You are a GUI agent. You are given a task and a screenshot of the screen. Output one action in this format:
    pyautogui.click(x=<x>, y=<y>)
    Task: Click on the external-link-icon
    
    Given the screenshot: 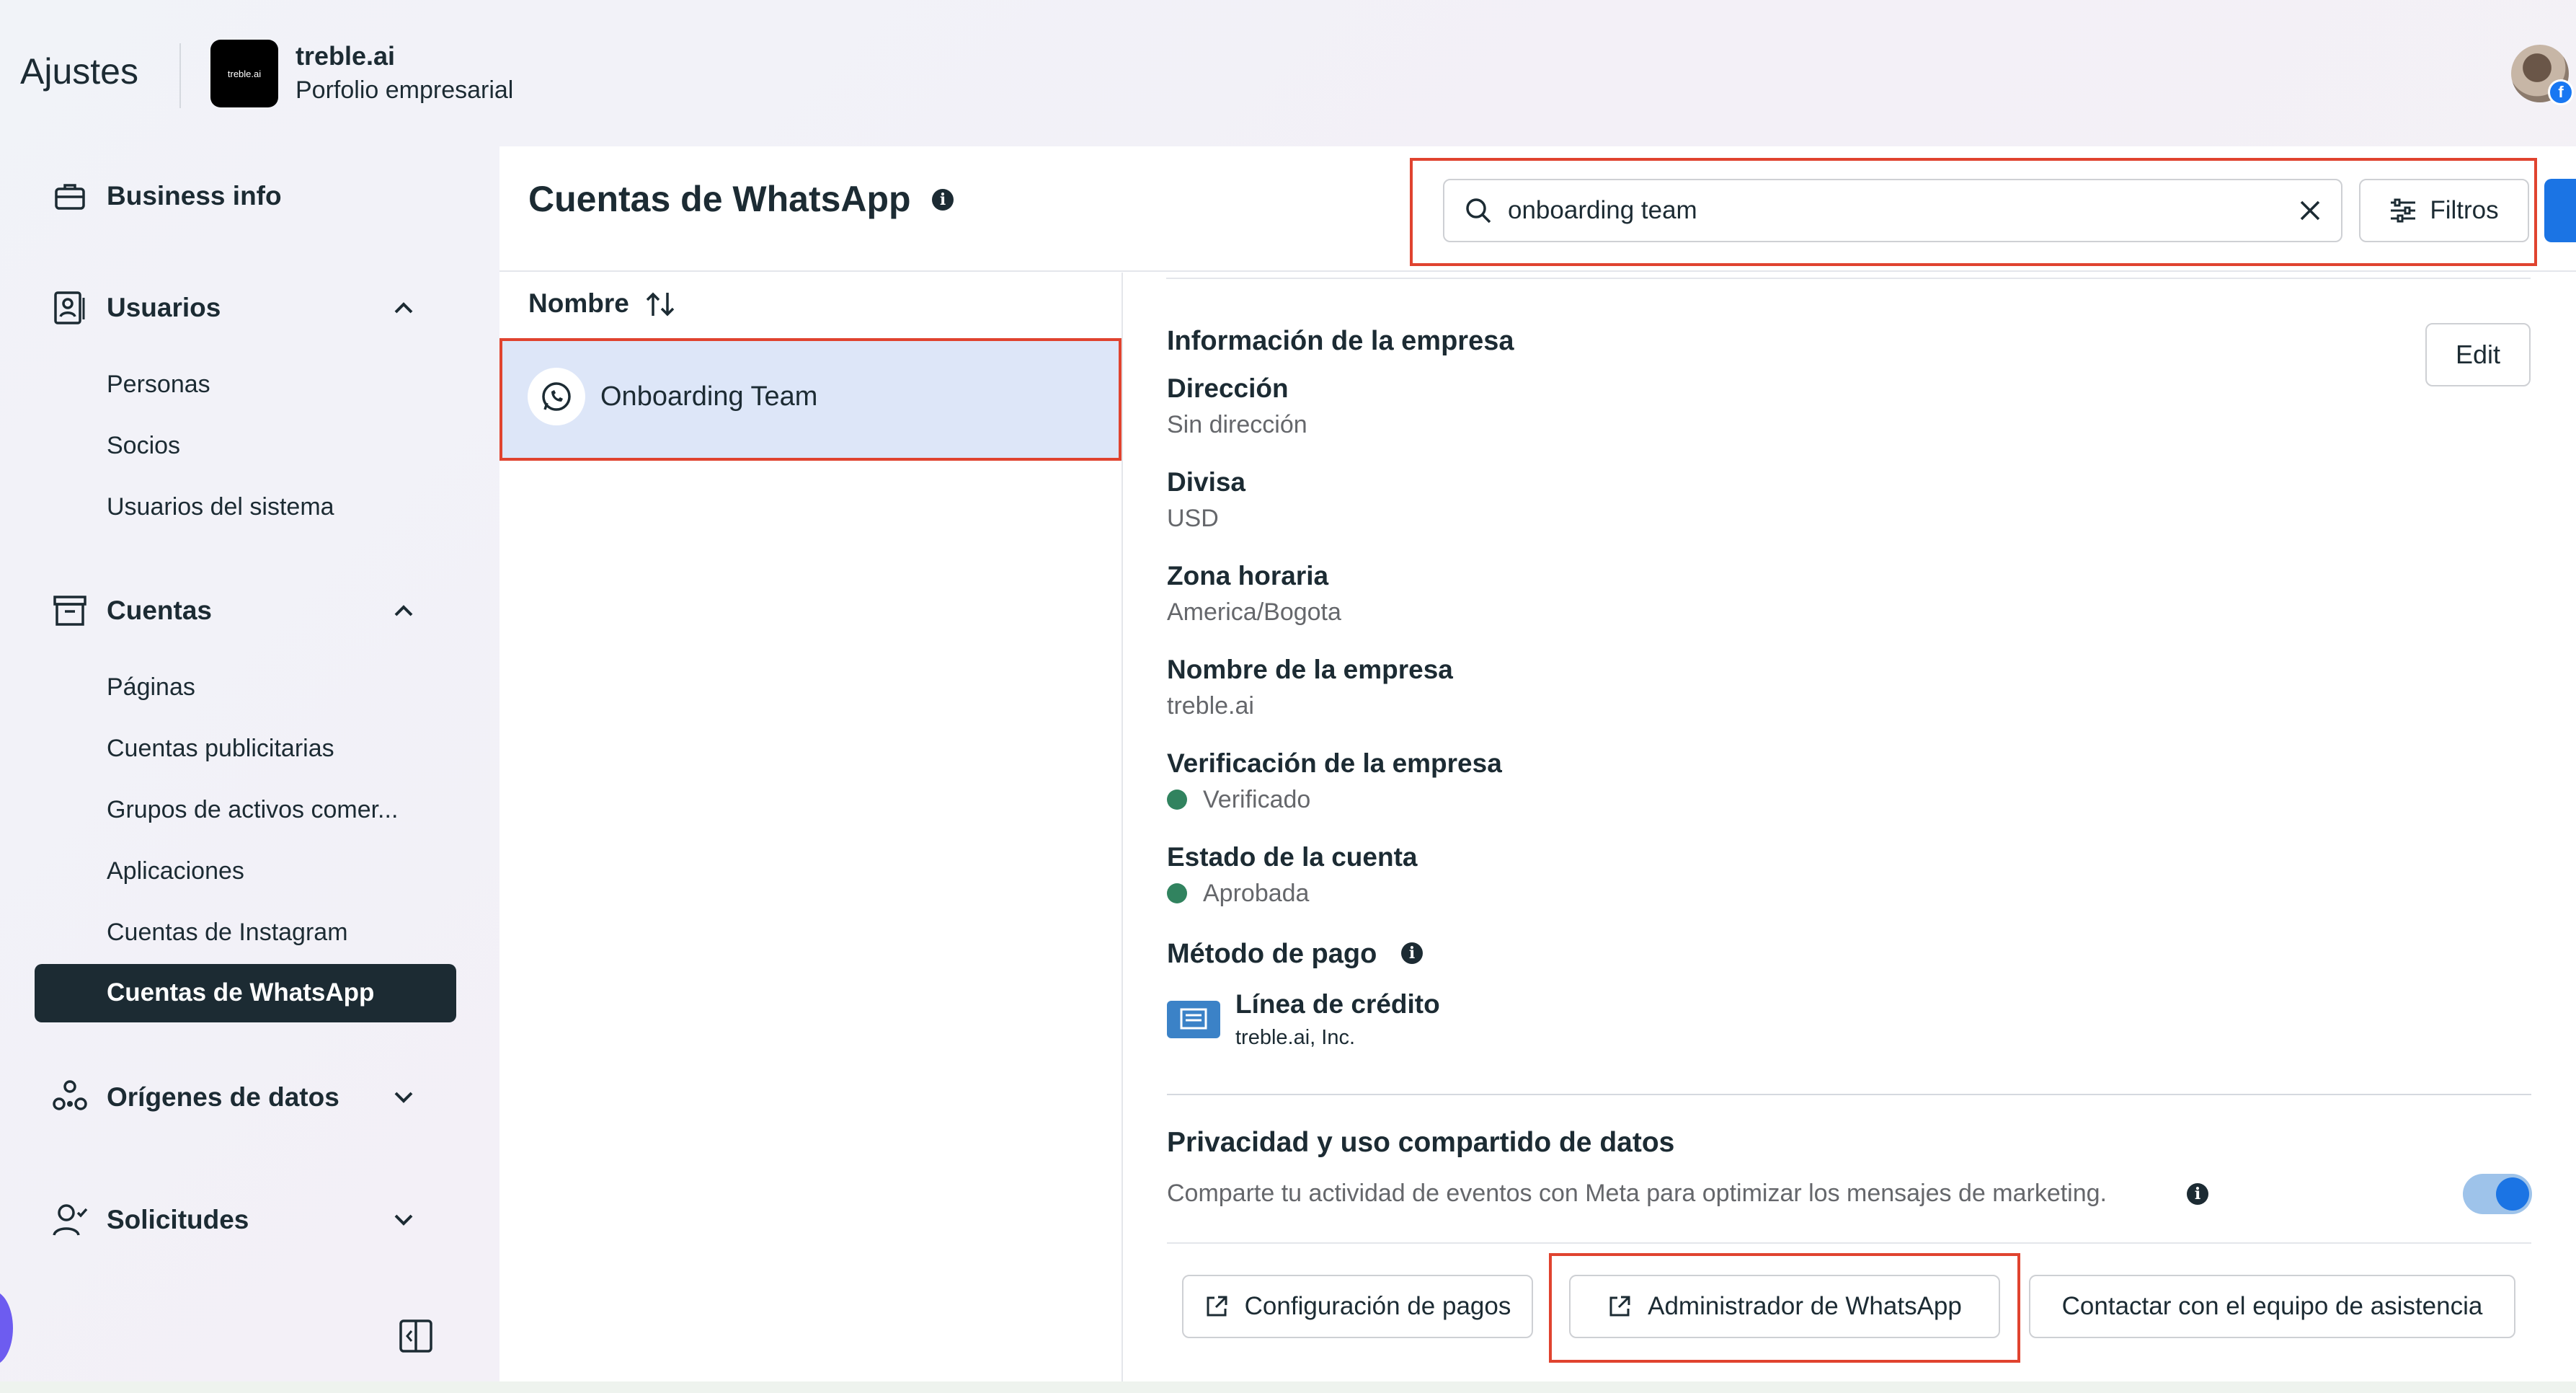 What is the action you would take?
    pyautogui.click(x=1217, y=1306)
    